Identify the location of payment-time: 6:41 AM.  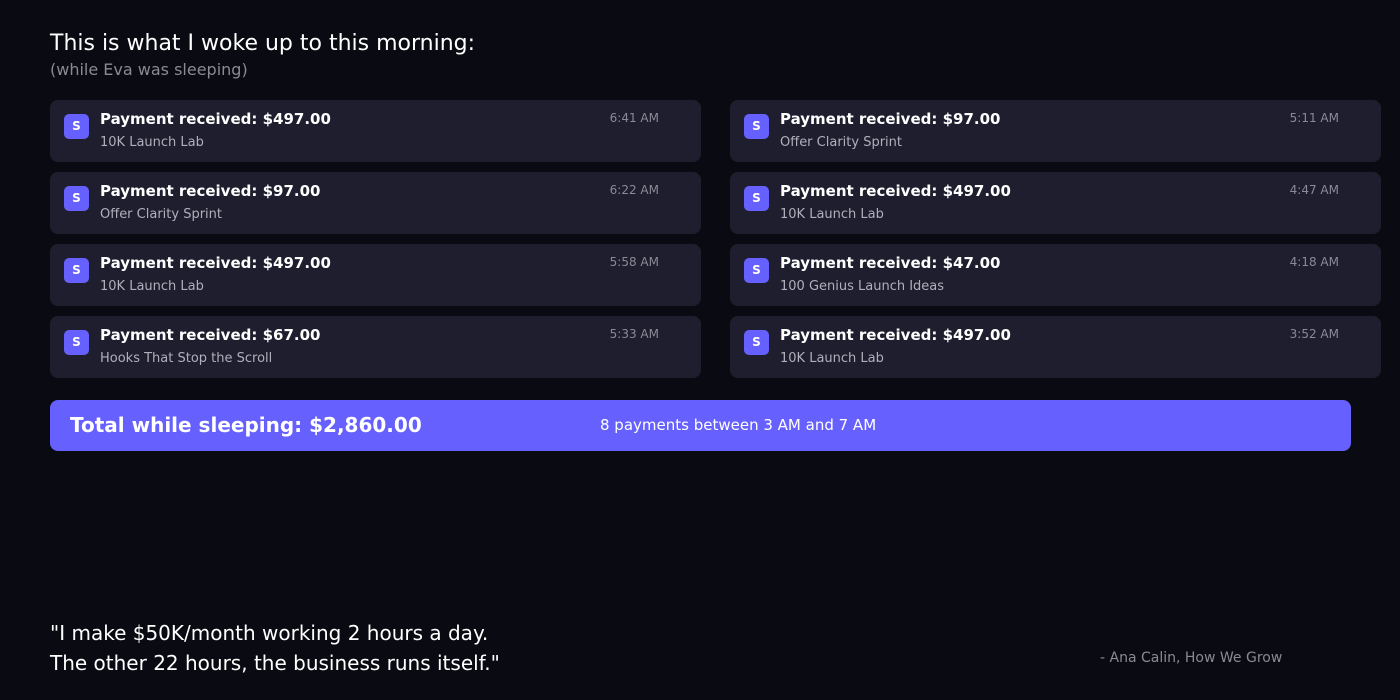
(634, 118).